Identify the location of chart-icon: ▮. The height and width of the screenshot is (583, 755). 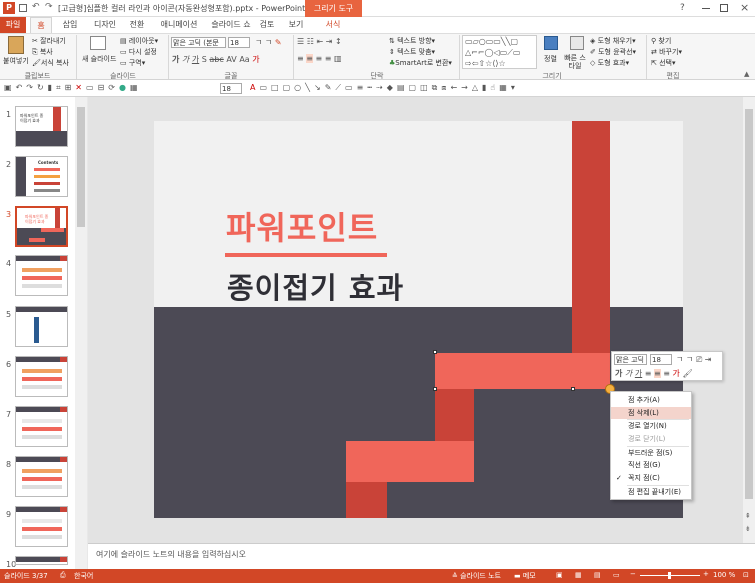
(484, 87).